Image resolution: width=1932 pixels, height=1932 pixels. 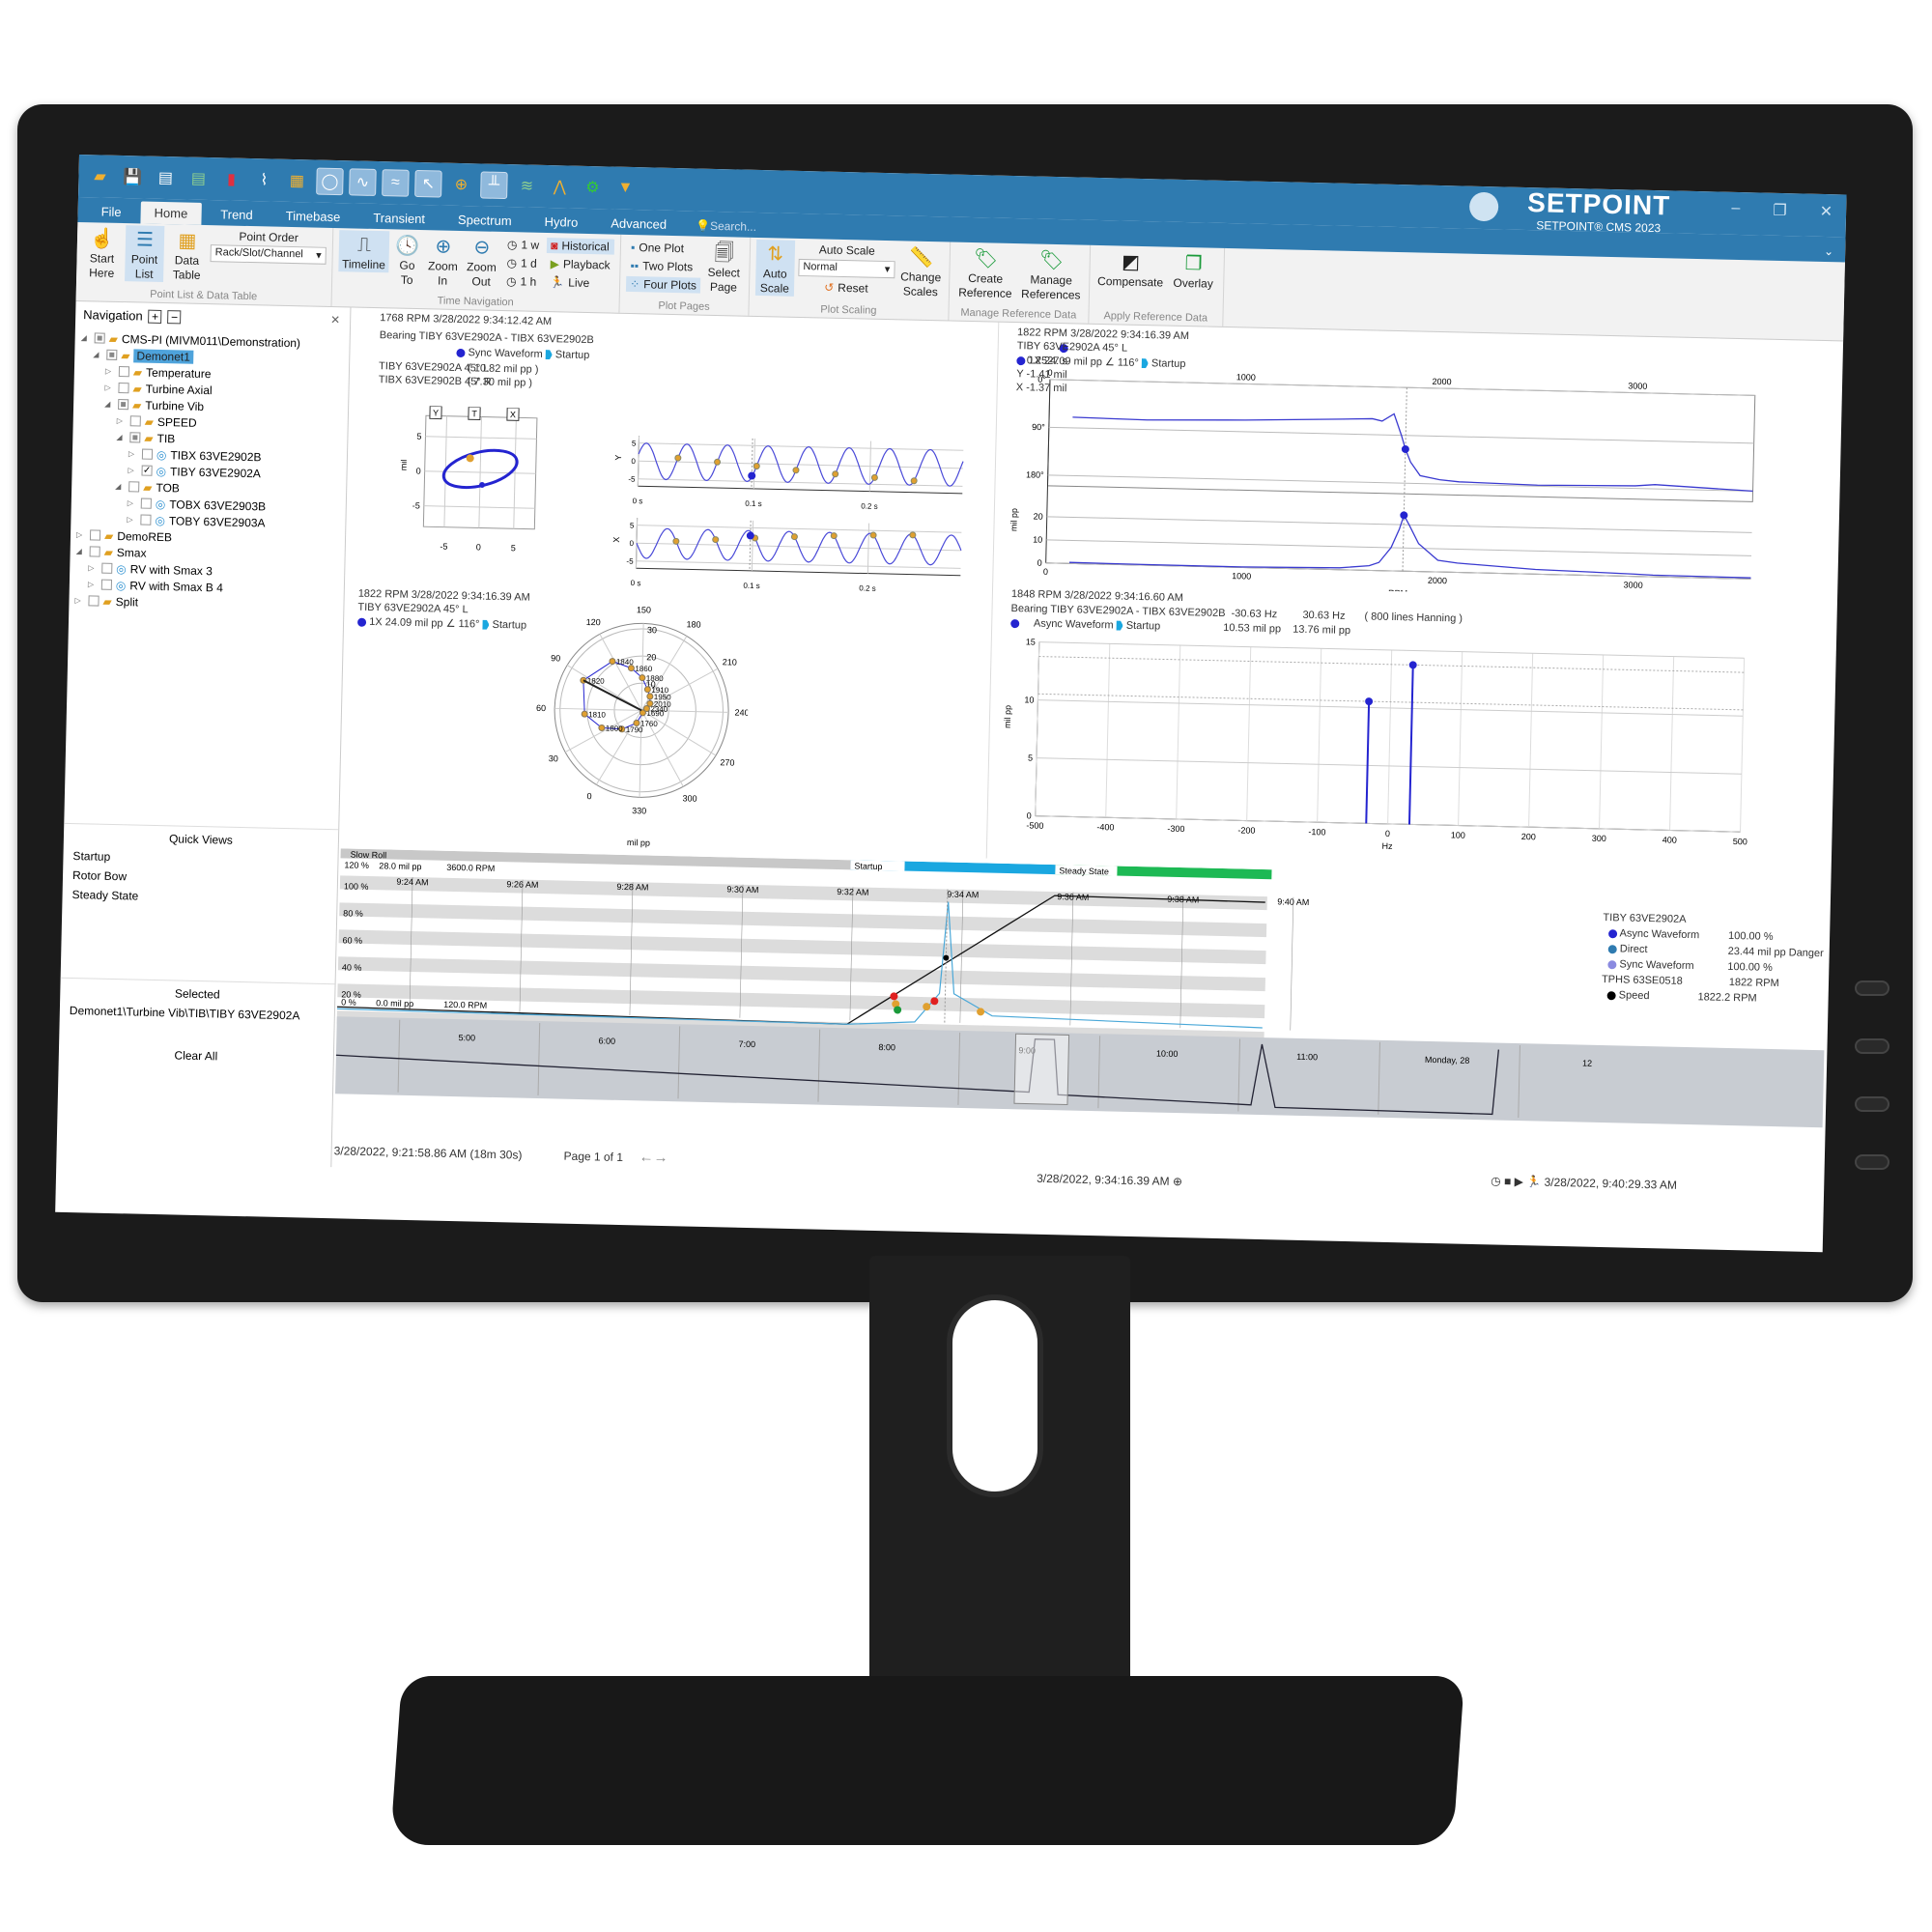 What do you see at coordinates (1826, 211) in the screenshot?
I see `close-button: ✕` at bounding box center [1826, 211].